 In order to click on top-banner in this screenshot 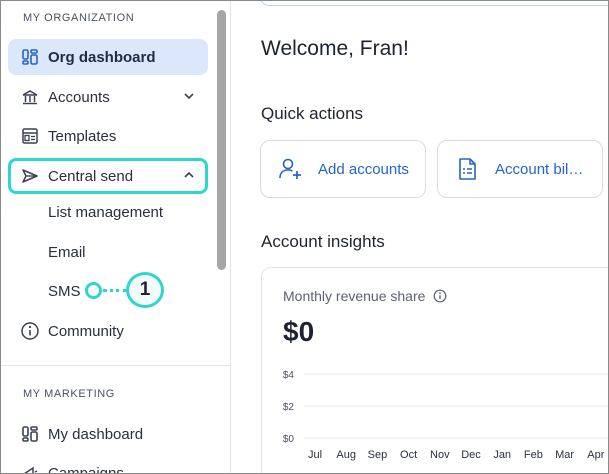, I will do `click(434, 3)`.